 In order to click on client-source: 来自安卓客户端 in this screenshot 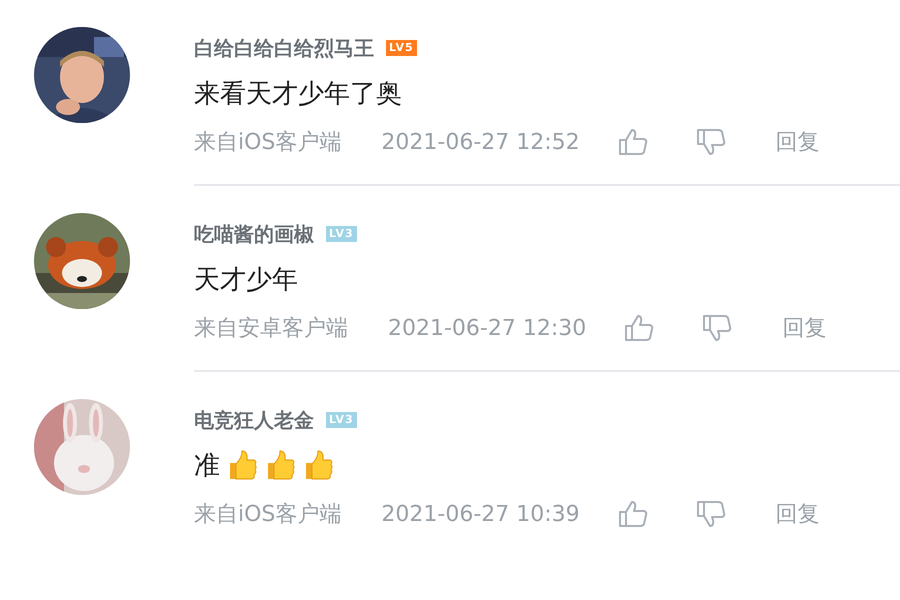, I will do `click(271, 329)`.